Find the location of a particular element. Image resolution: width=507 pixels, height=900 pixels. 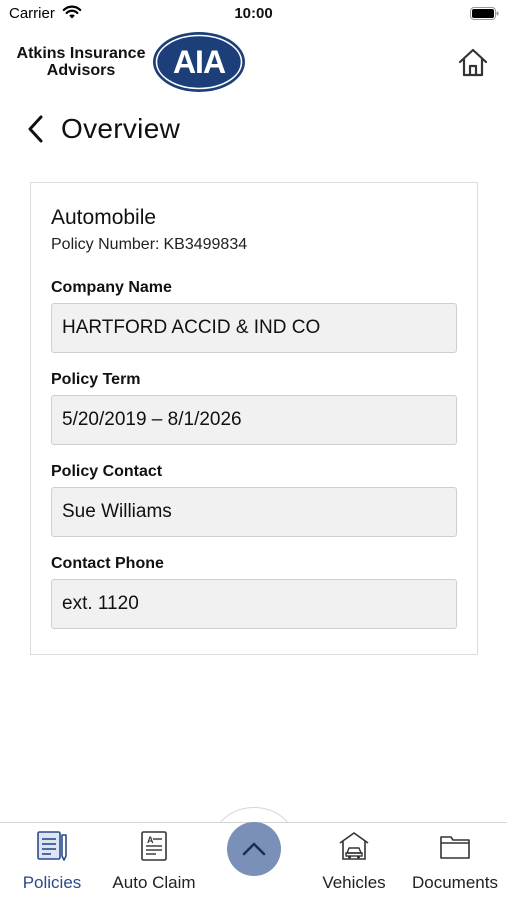

chevron-up-icon is located at coordinates (254, 849).